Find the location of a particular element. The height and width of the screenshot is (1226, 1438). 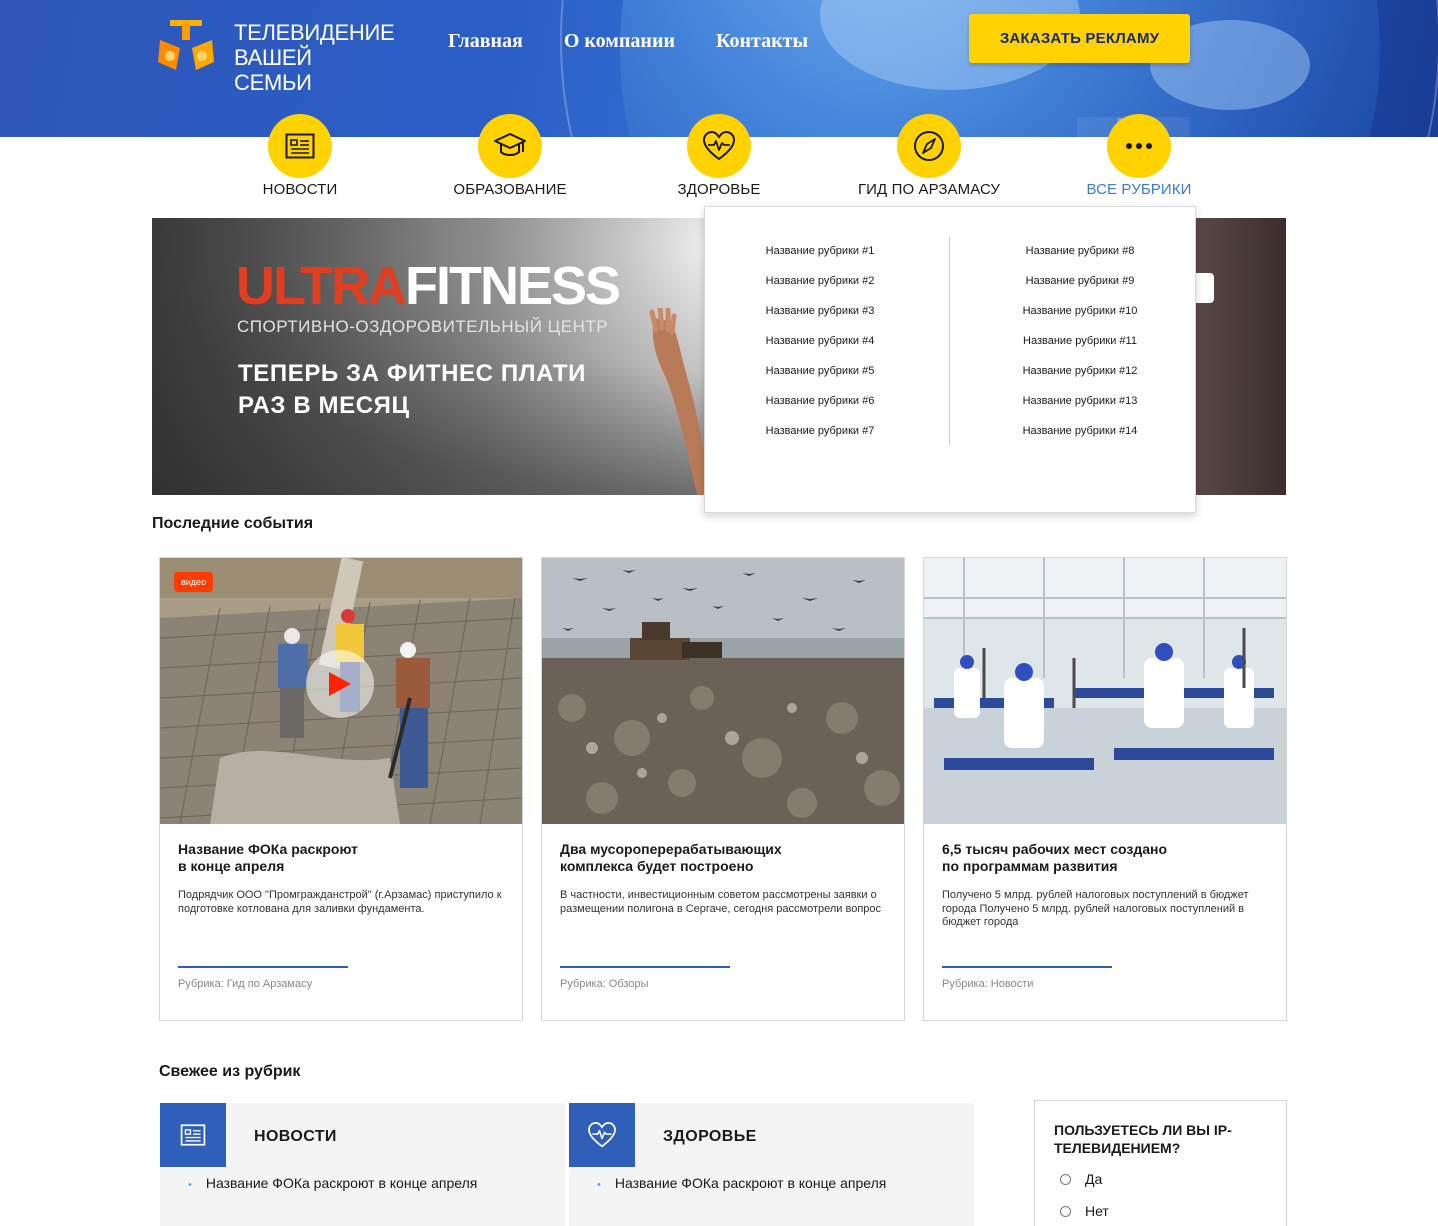

play-icon is located at coordinates (340, 684).